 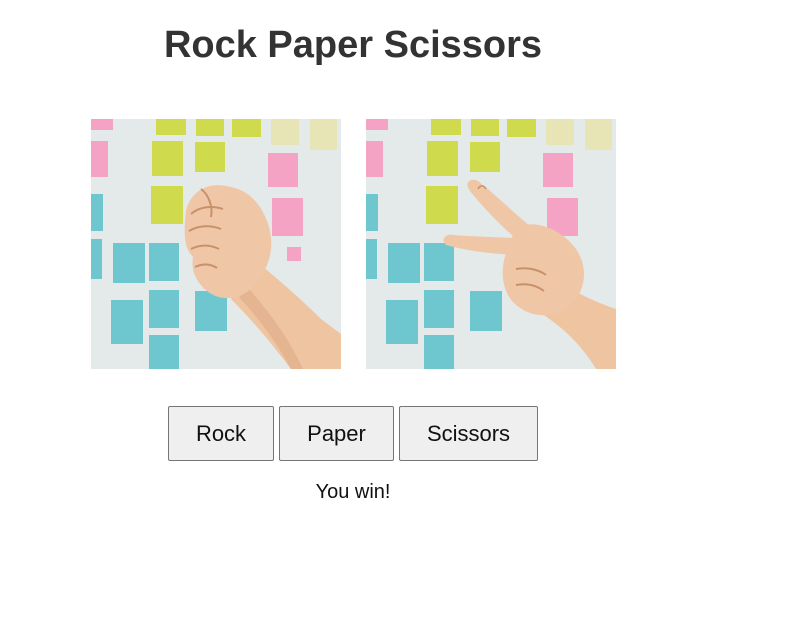 I want to click on paper-button: Paper, so click(x=336, y=433).